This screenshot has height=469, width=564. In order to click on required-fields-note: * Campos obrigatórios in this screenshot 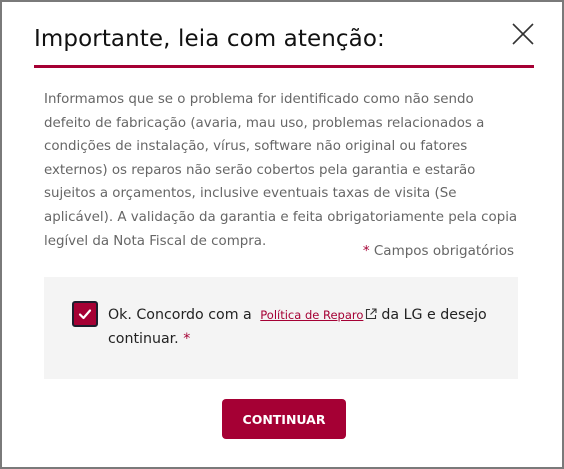, I will do `click(438, 251)`.